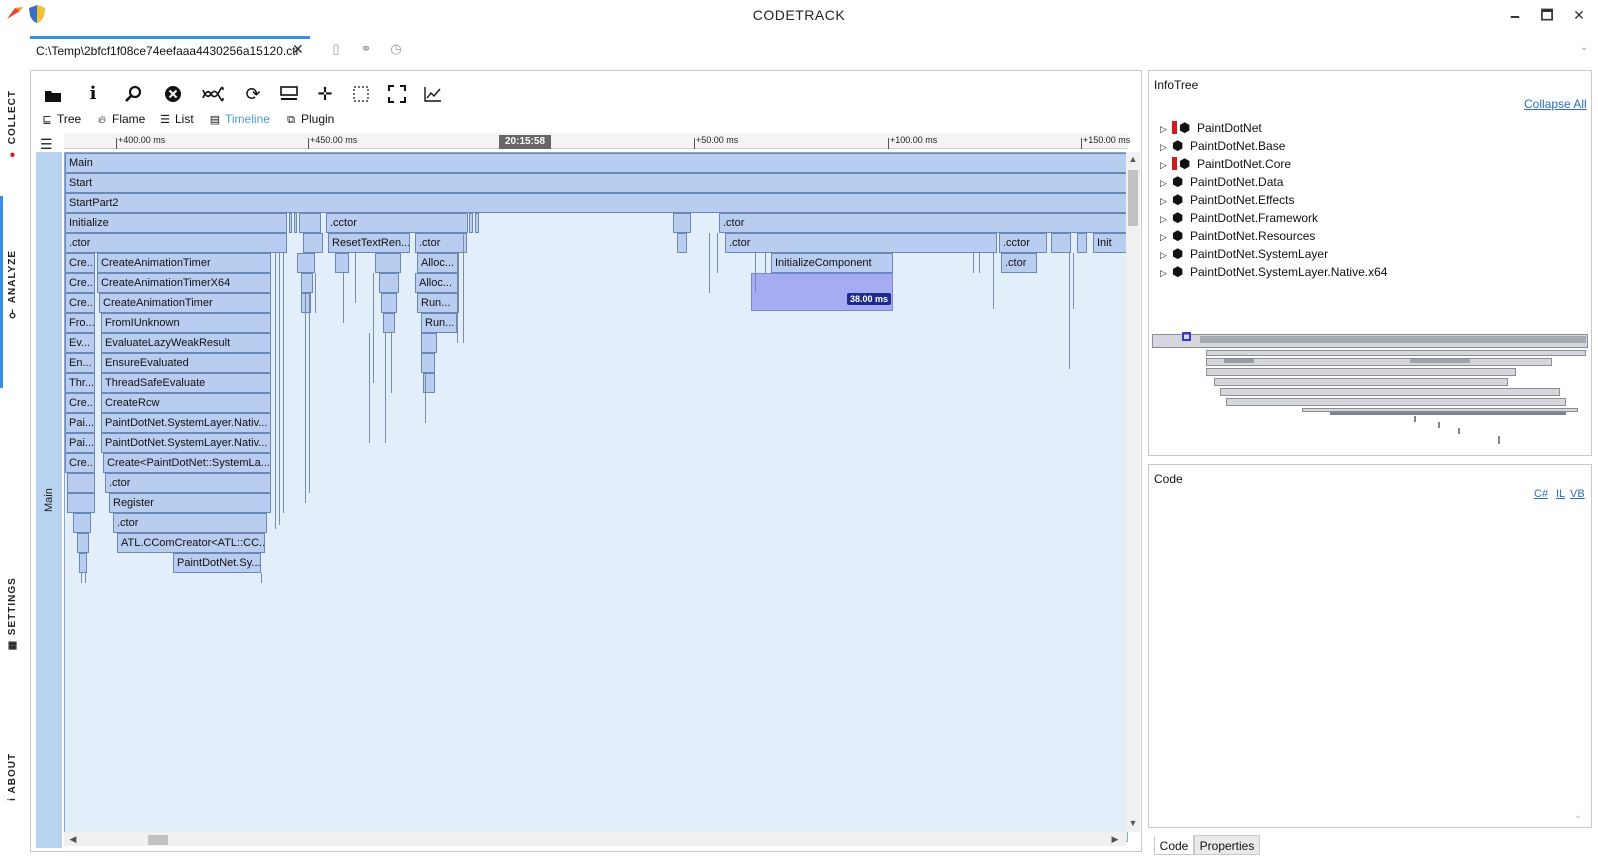  What do you see at coordinates (133, 94) in the screenshot?
I see `search-icon` at bounding box center [133, 94].